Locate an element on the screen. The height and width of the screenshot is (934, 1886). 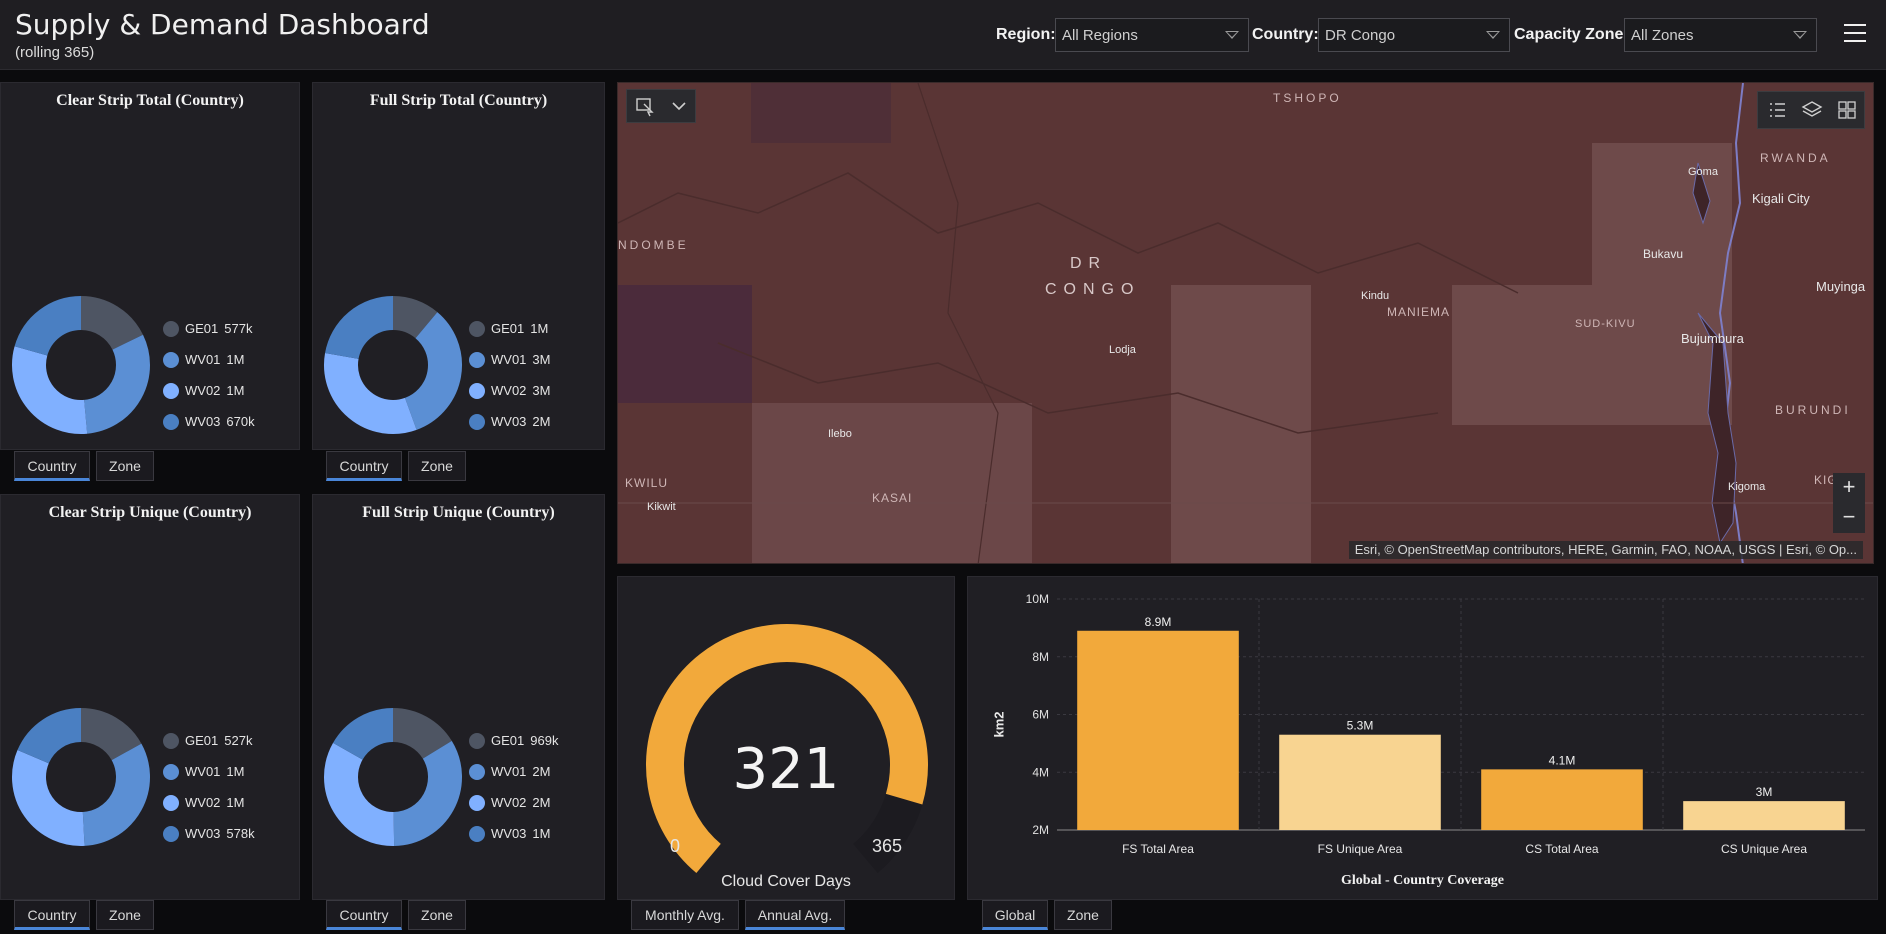
donut-legend: GE01 969k WV01 2M WV02 2M WV03 1M is located at coordinates (513, 795).